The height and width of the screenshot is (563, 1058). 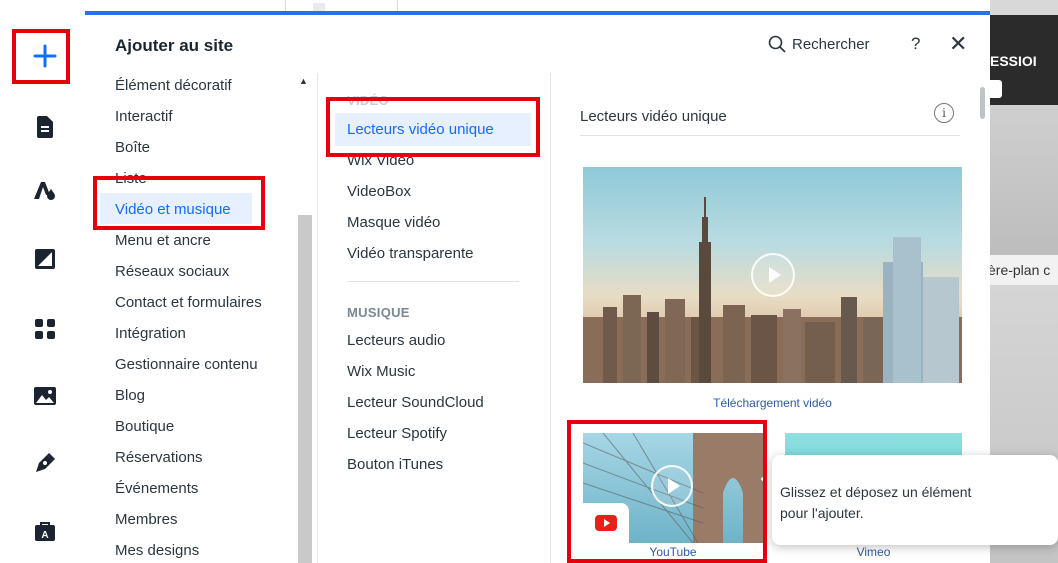 I want to click on store-button: A, so click(x=45, y=531).